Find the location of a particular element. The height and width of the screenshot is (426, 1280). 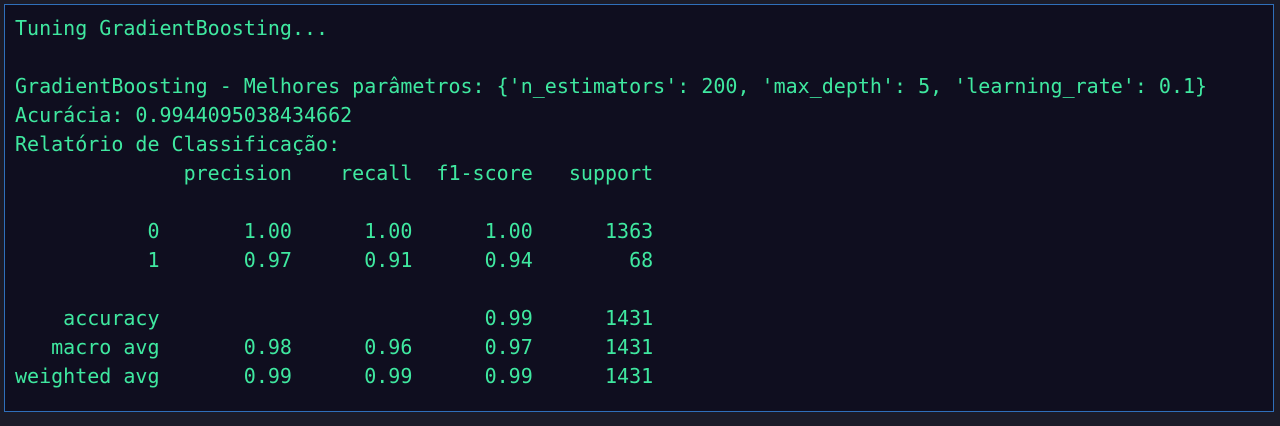

report-title-line: Relatório de Classificação: is located at coordinates (178, 144).